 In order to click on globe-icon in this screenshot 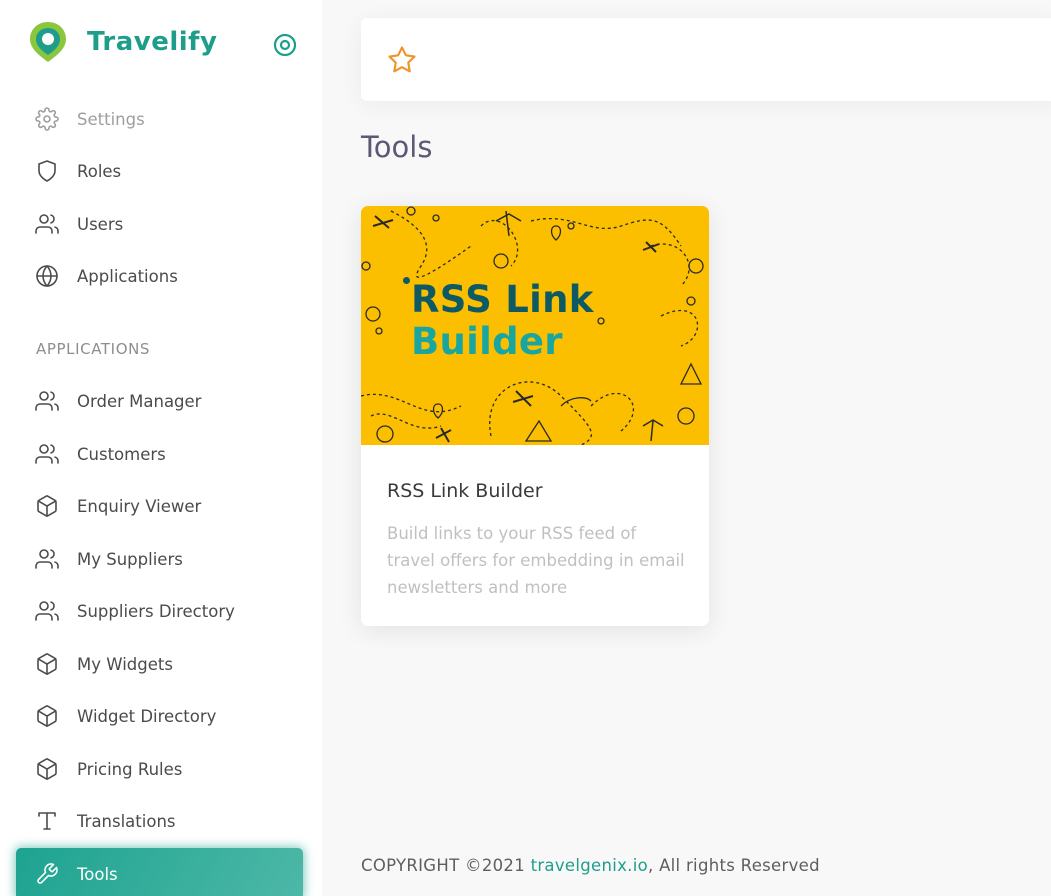, I will do `click(47, 276)`.